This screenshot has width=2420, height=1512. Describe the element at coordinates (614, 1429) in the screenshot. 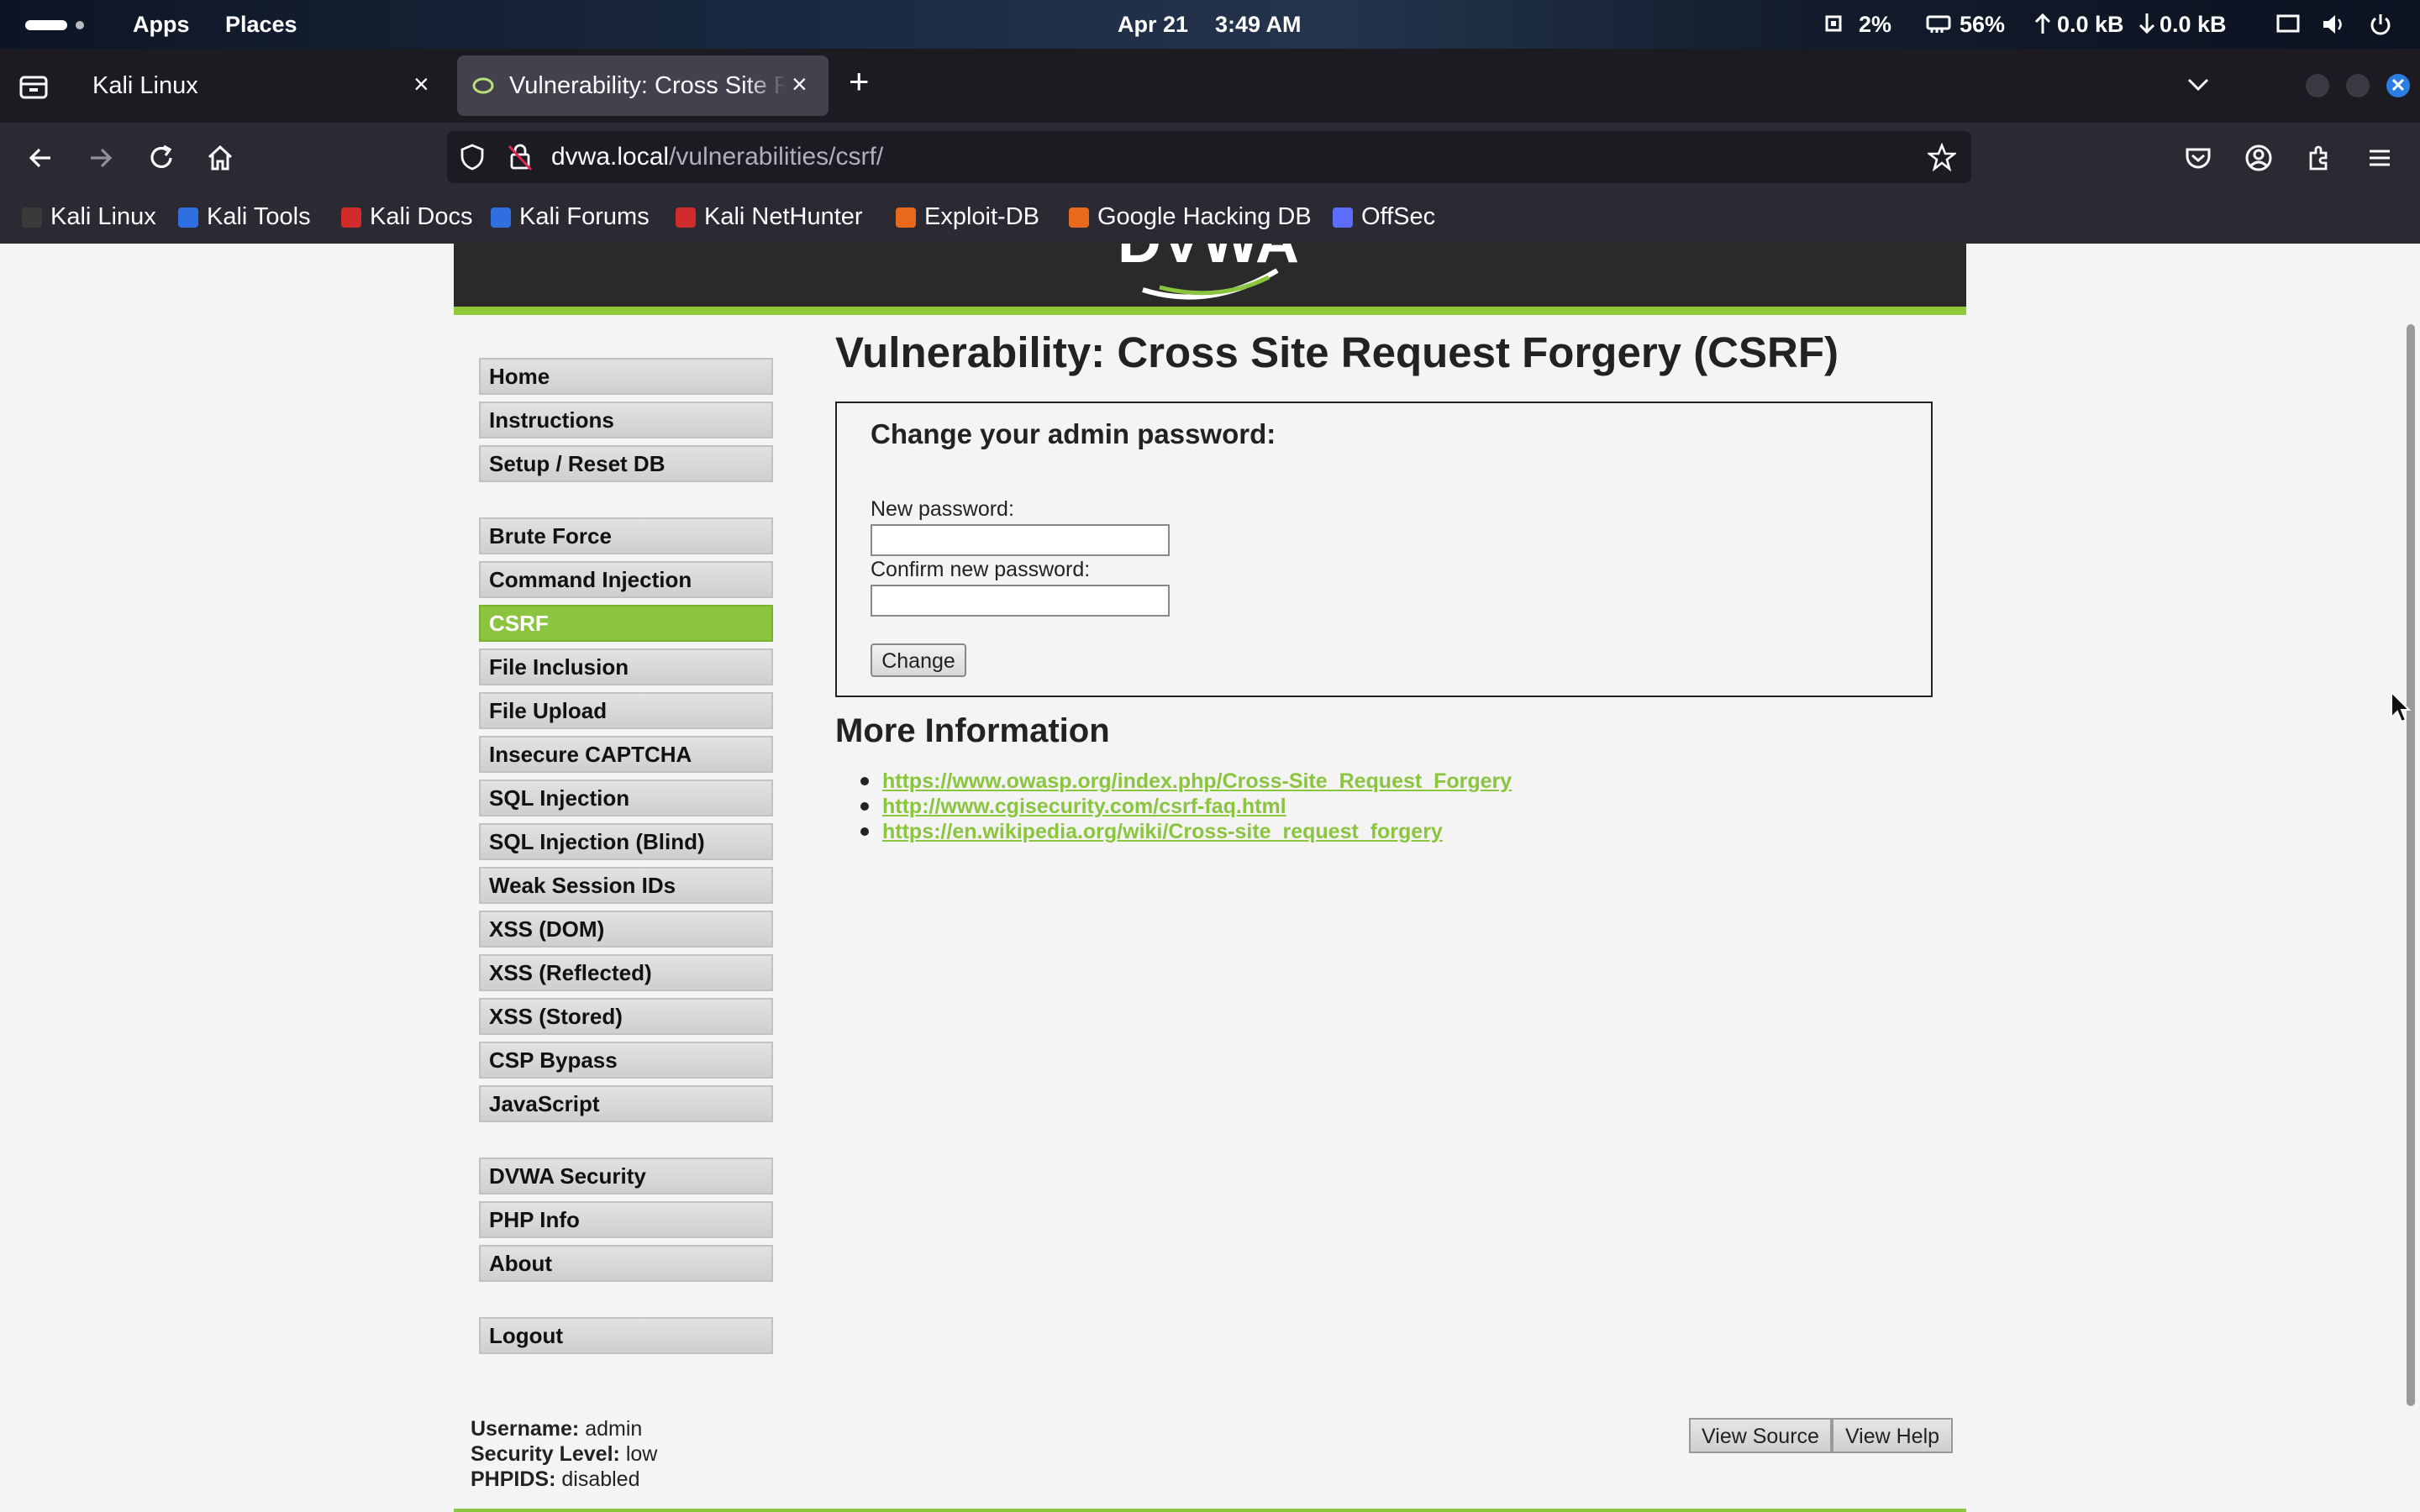

I see `username-value: admin` at that location.